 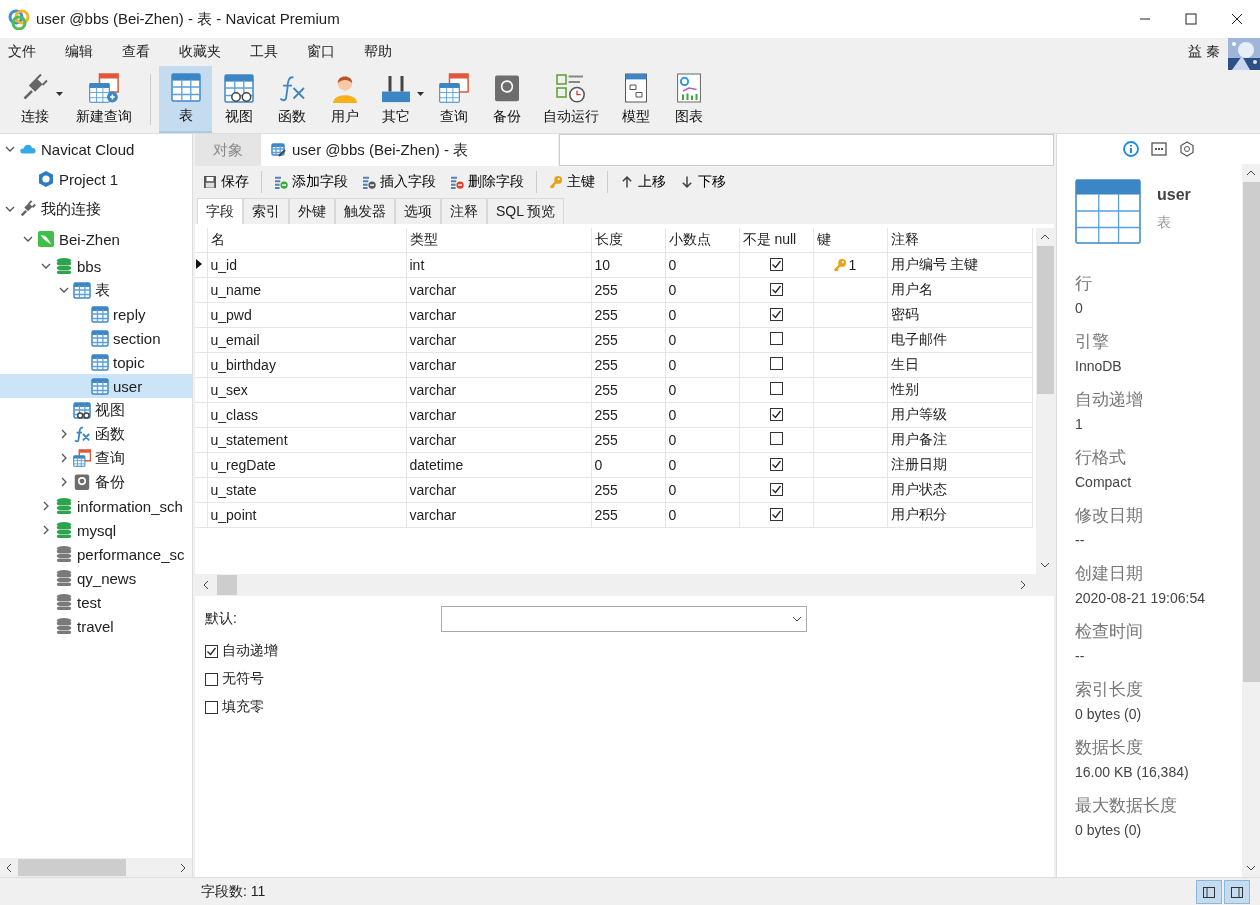 I want to click on menu-item: 编辑, so click(x=79, y=52).